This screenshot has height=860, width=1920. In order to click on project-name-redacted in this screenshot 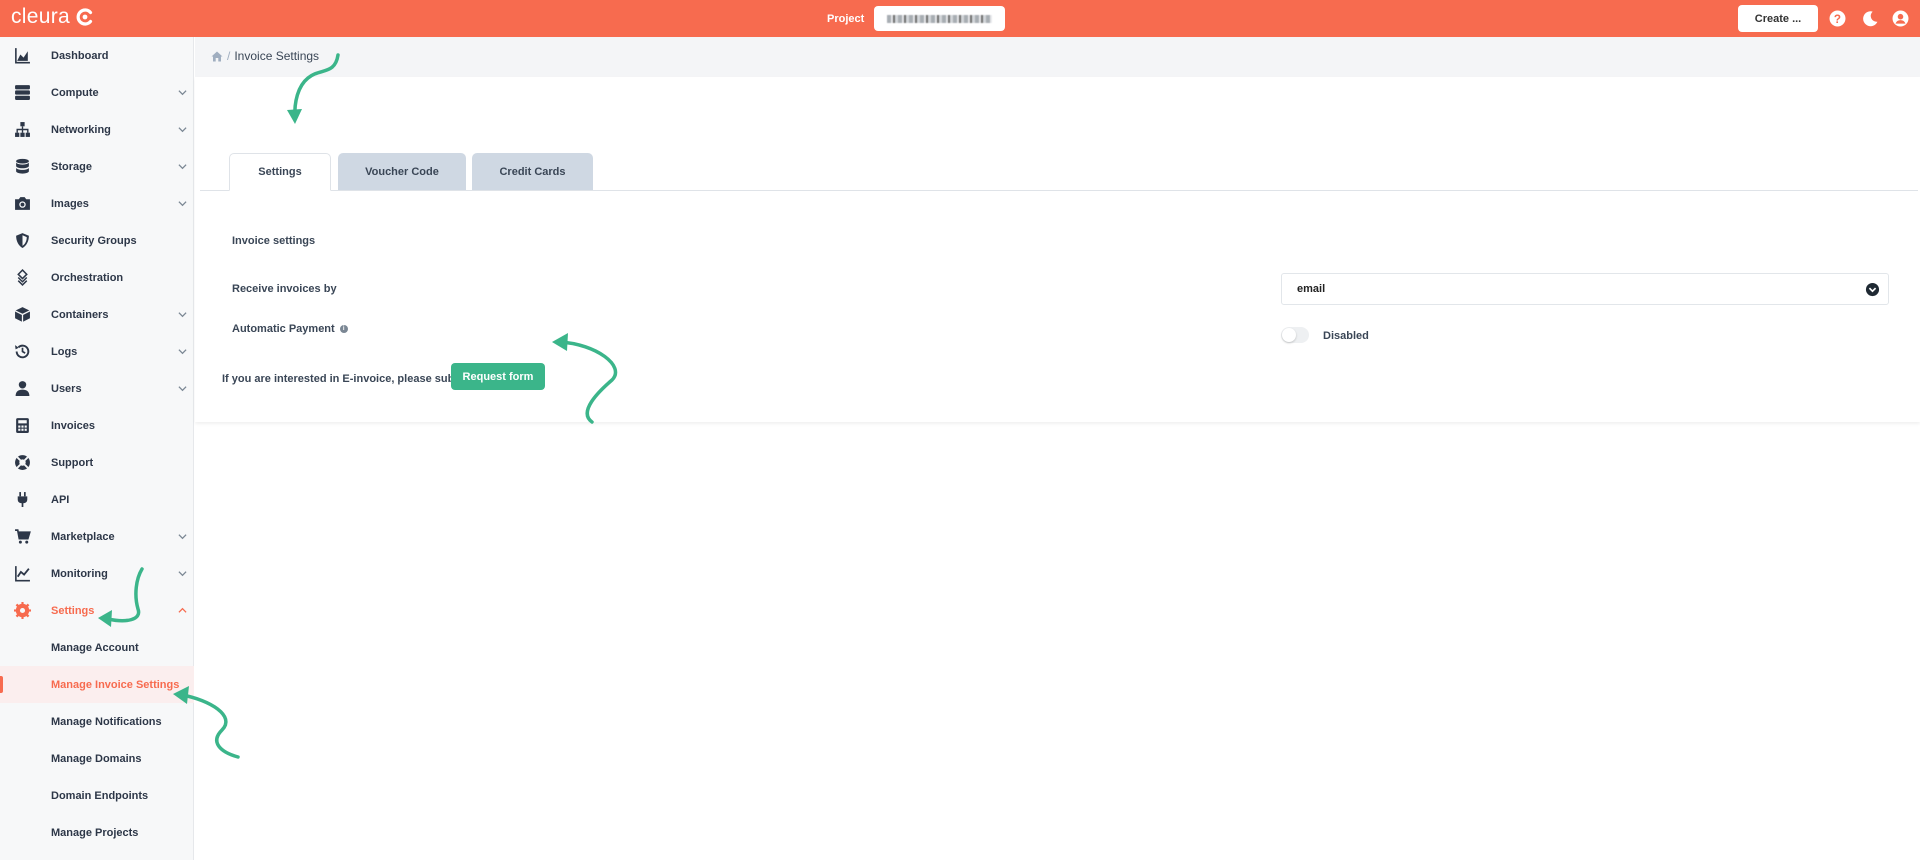, I will do `click(940, 18)`.